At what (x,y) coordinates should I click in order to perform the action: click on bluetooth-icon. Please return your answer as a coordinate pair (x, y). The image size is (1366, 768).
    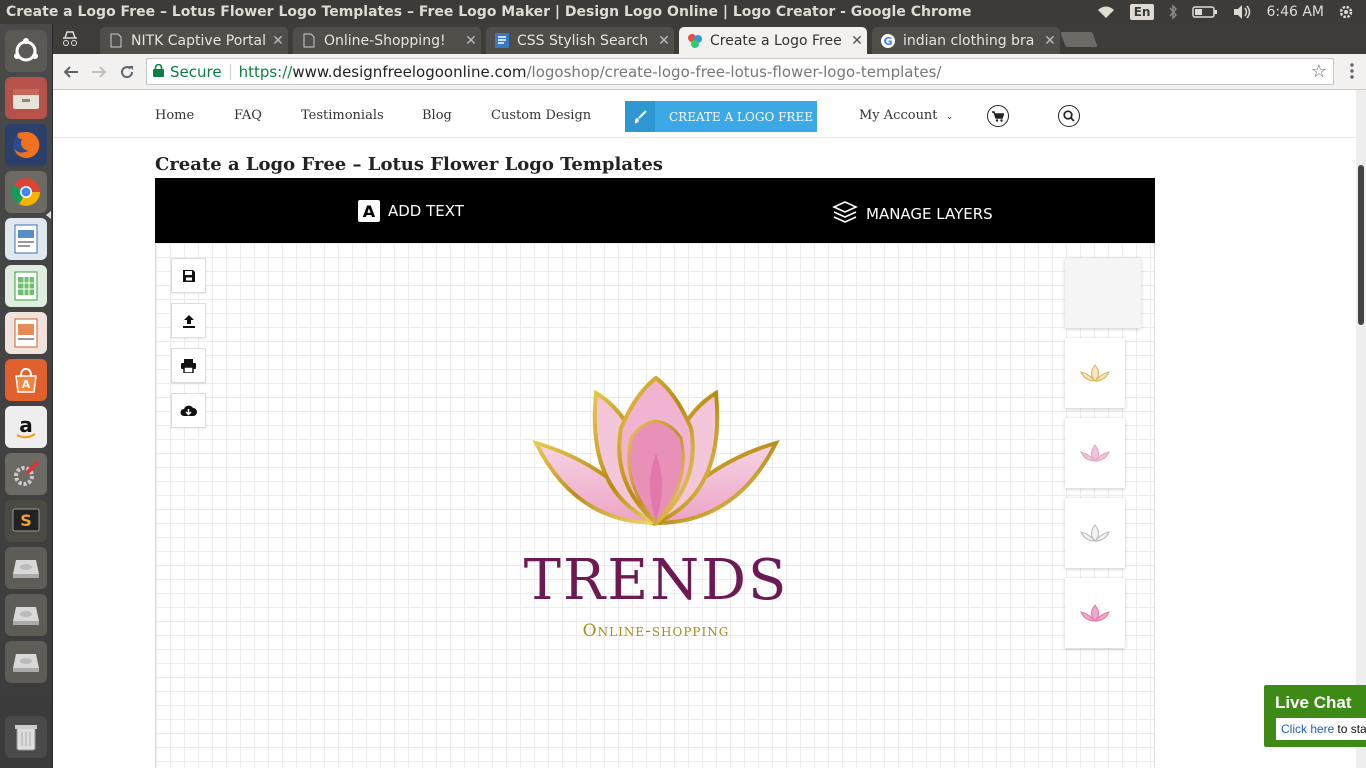
    Looking at the image, I should click on (1173, 12).